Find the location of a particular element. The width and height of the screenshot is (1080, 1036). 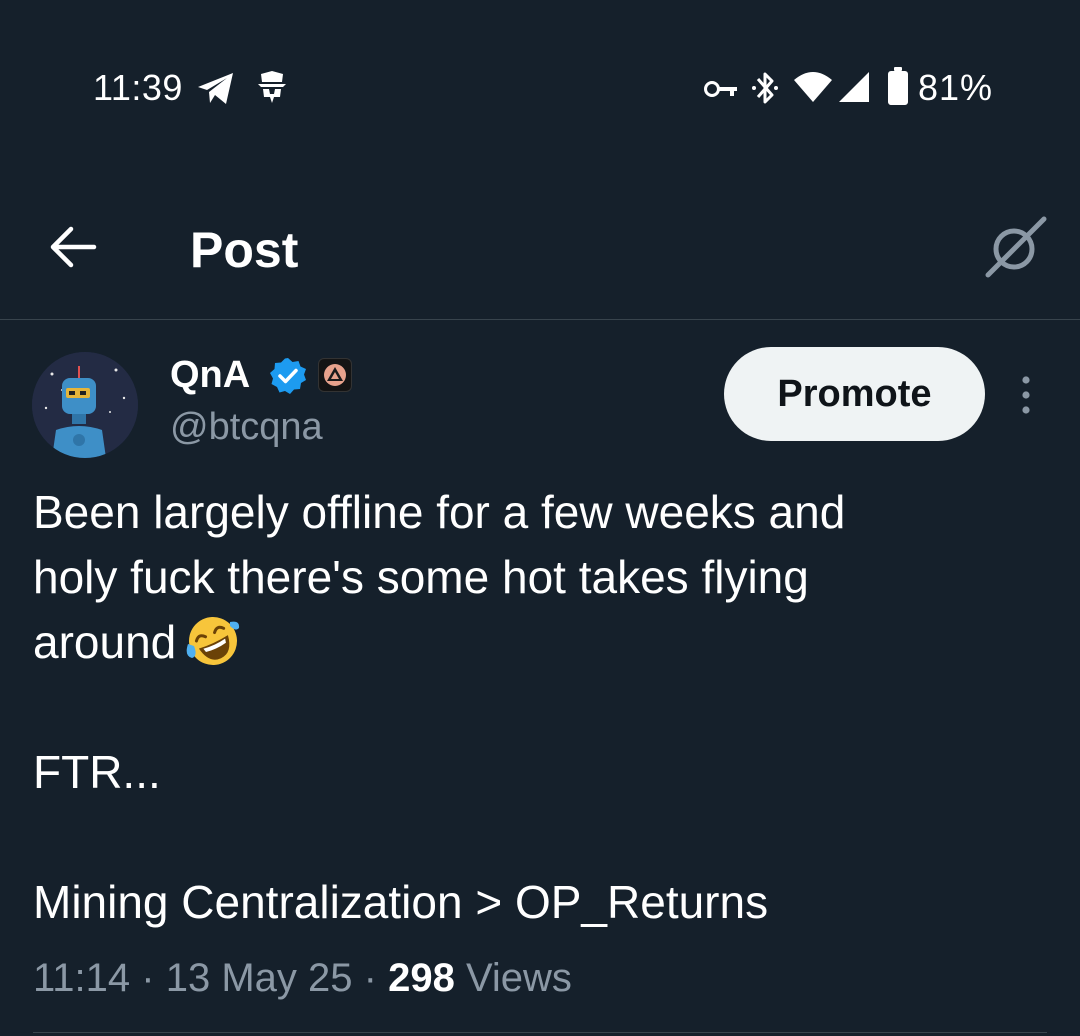

views-count: 298 is located at coordinates (421, 978).